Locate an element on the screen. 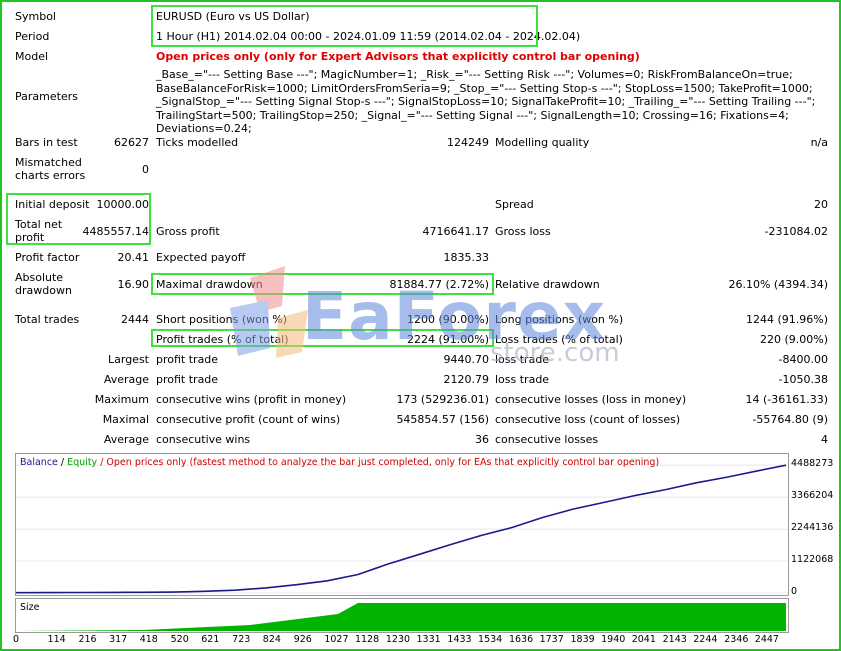 The width and height of the screenshot is (841, 651). largest-label: Largest is located at coordinates (128, 359).